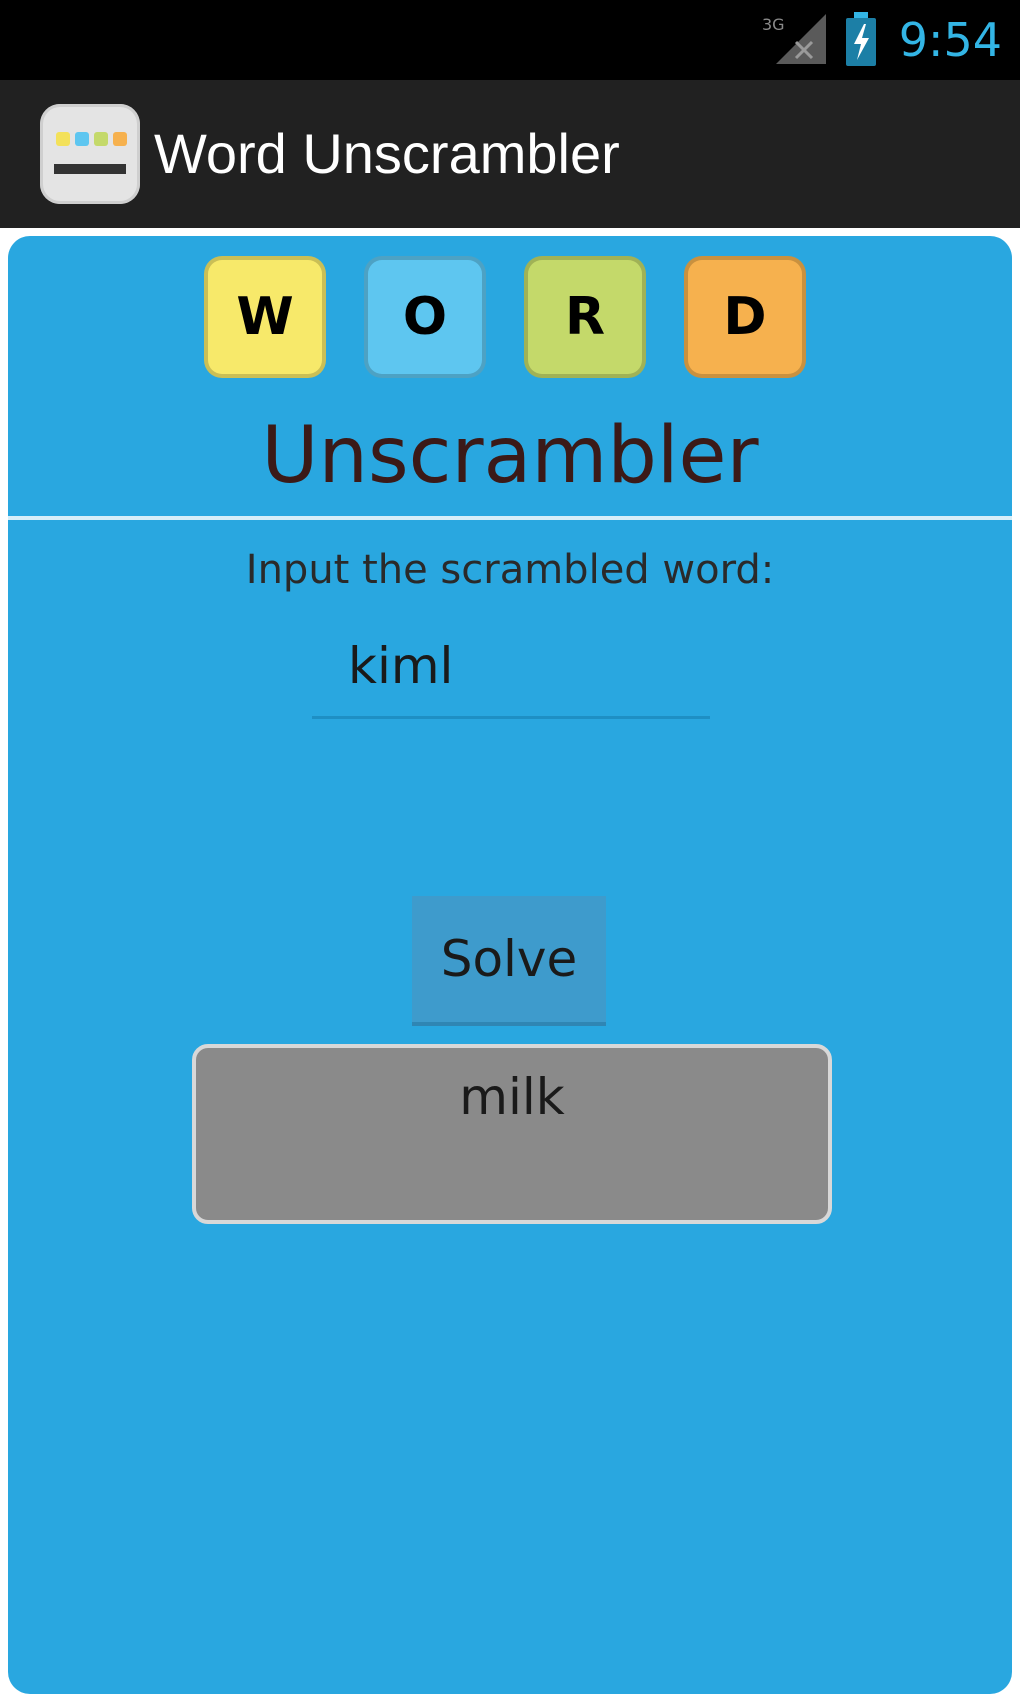  What do you see at coordinates (510, 40) in the screenshot?
I see `status-bar: 3G 9:54` at bounding box center [510, 40].